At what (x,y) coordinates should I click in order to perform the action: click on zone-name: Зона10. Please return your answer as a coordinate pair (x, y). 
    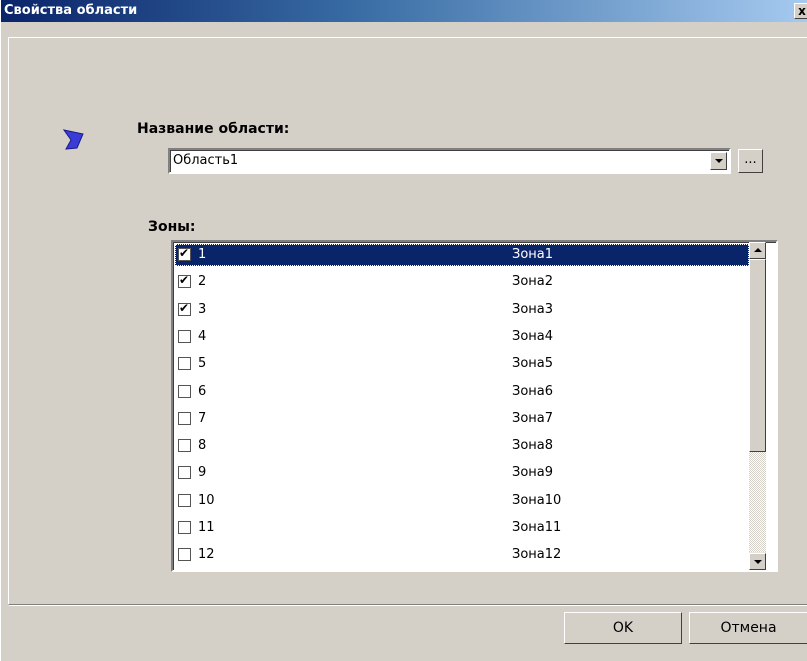
    Looking at the image, I should click on (537, 500).